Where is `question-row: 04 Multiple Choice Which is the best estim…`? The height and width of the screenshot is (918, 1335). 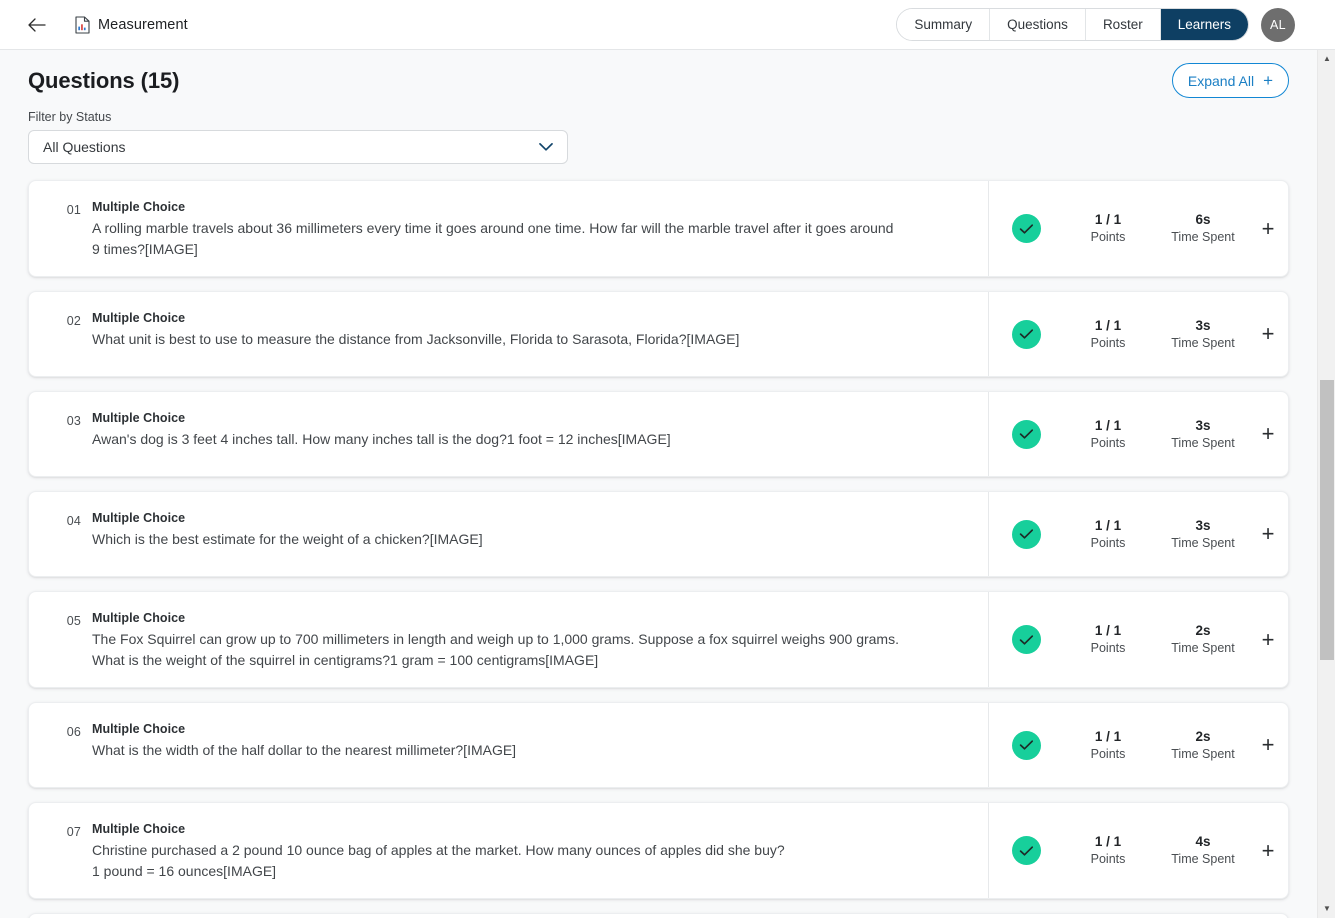 question-row: 04 Multiple Choice Which is the best estim… is located at coordinates (658, 534).